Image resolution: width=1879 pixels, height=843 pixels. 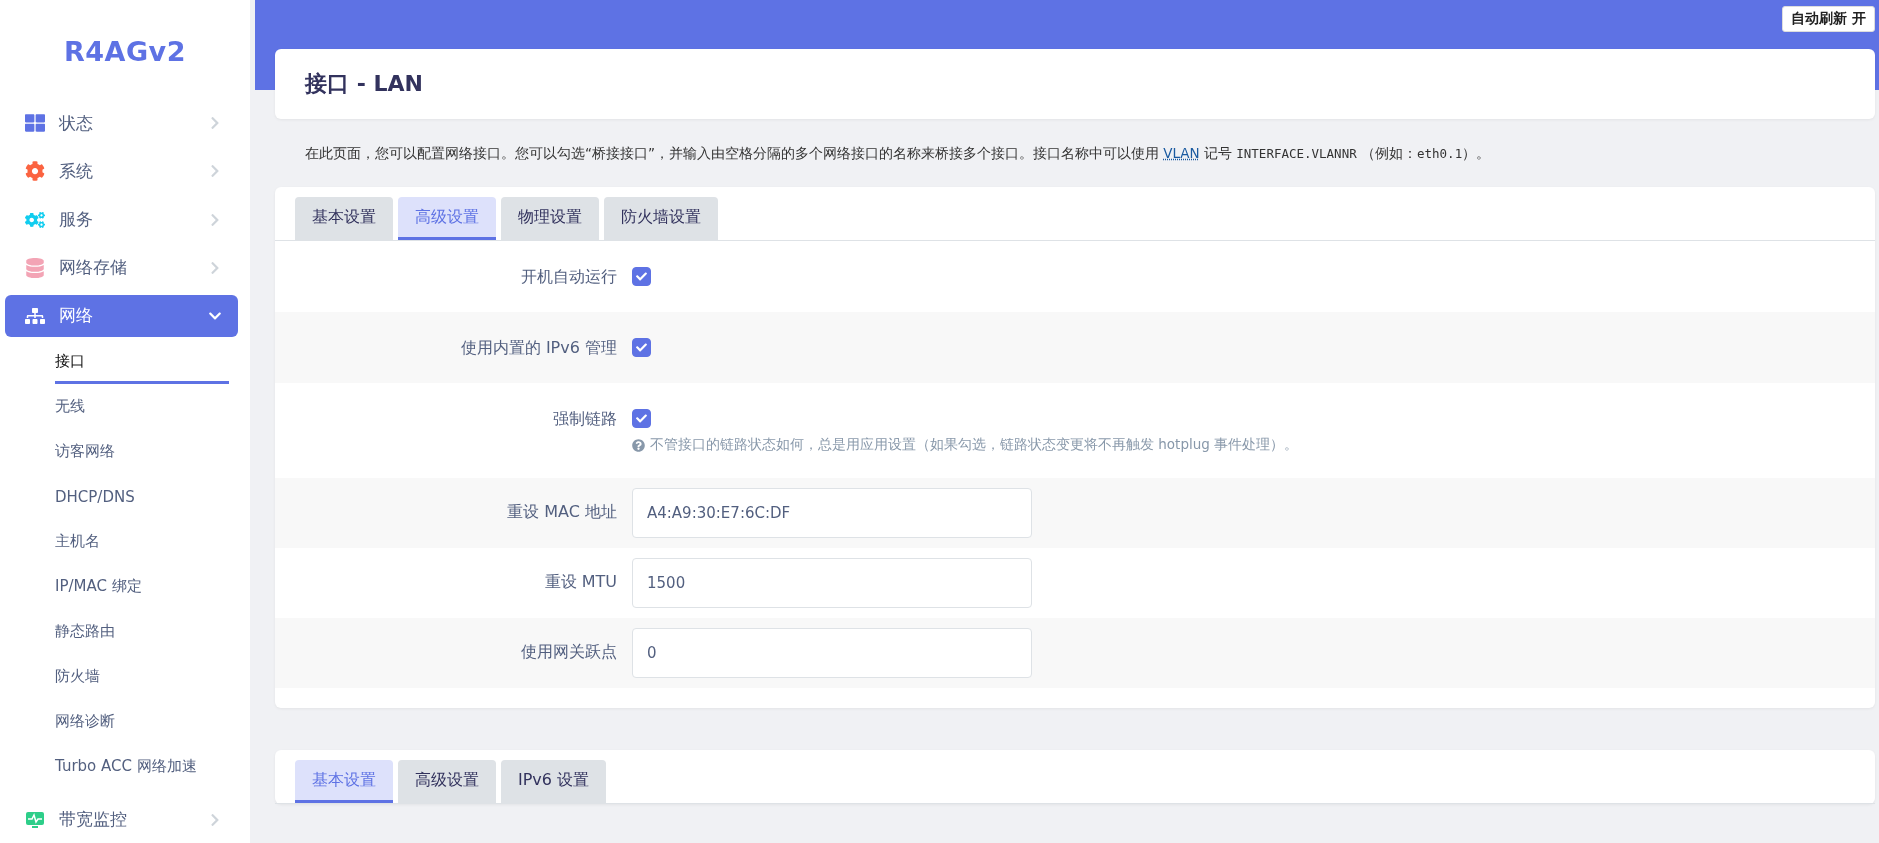 I want to click on text-field: 1500, so click(x=832, y=583).